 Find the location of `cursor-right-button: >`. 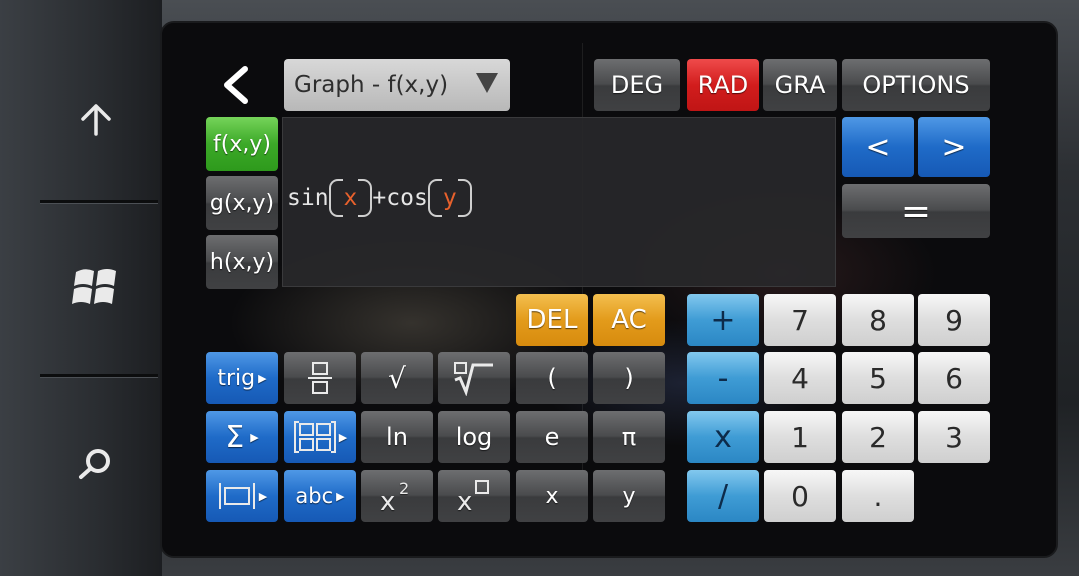

cursor-right-button: > is located at coordinates (954, 147).